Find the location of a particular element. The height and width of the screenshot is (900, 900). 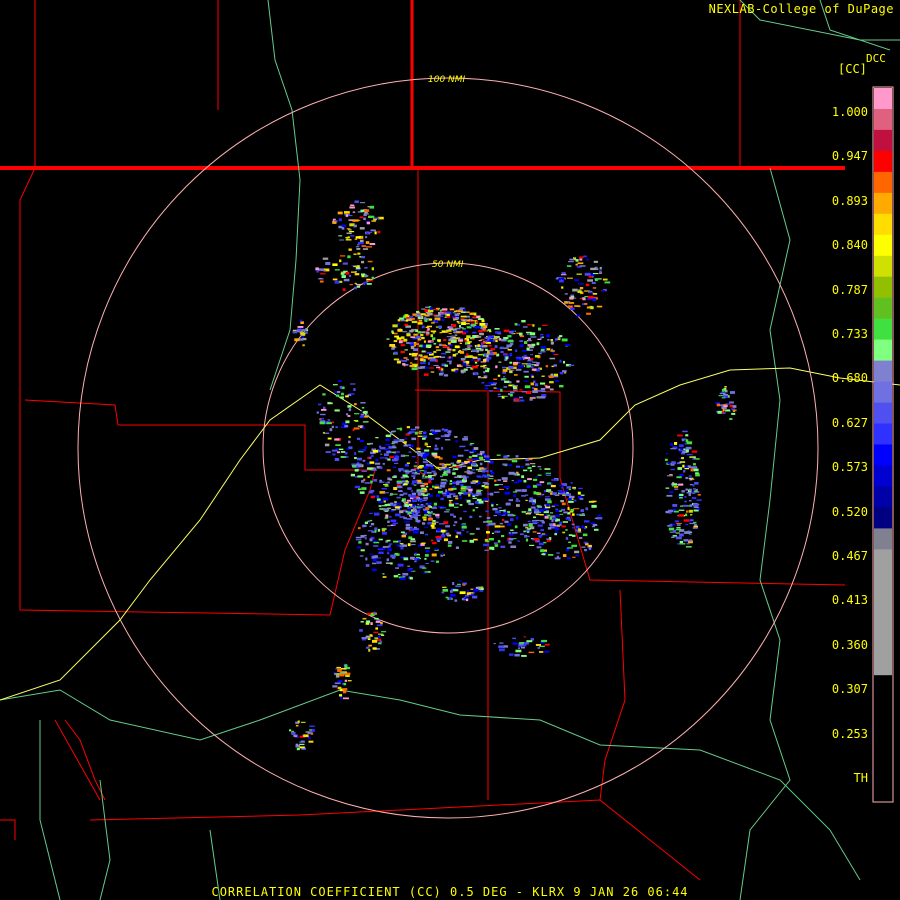

legend-swatch is located at coordinates (883, 371).